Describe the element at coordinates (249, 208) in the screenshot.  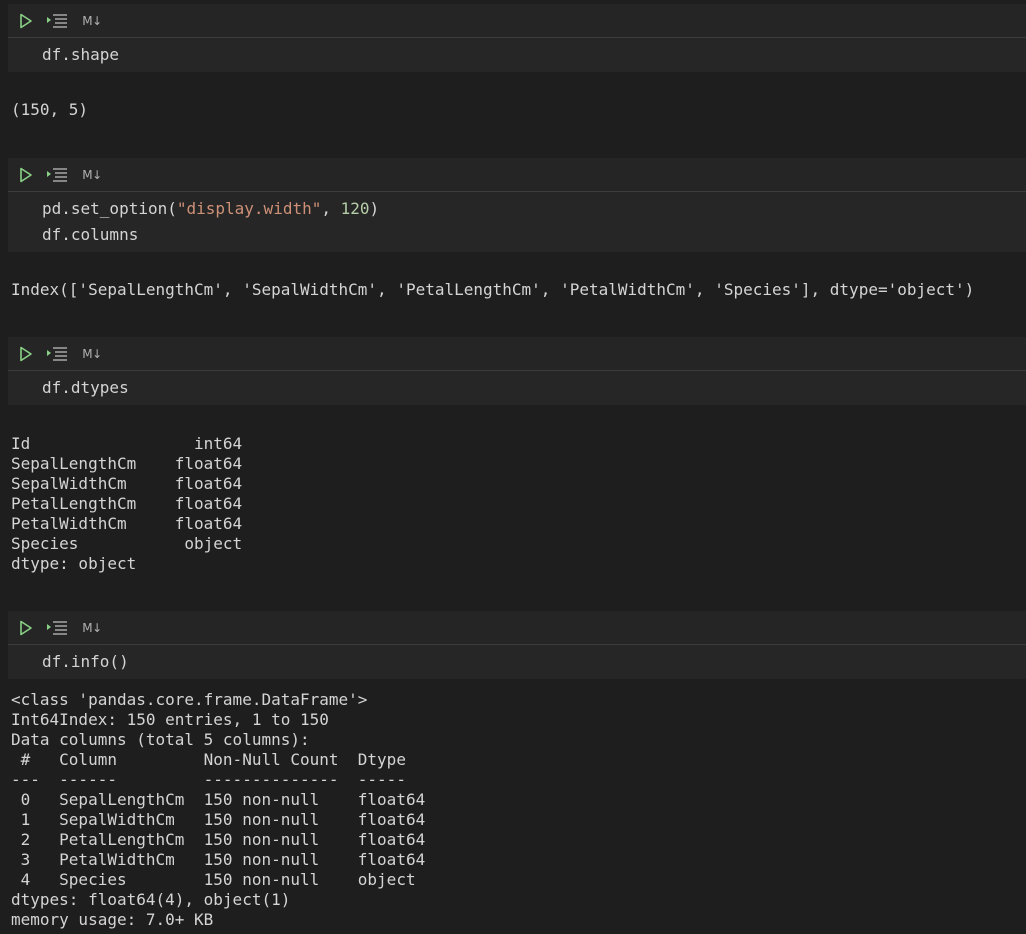
I see `code-string: "display.width"` at that location.